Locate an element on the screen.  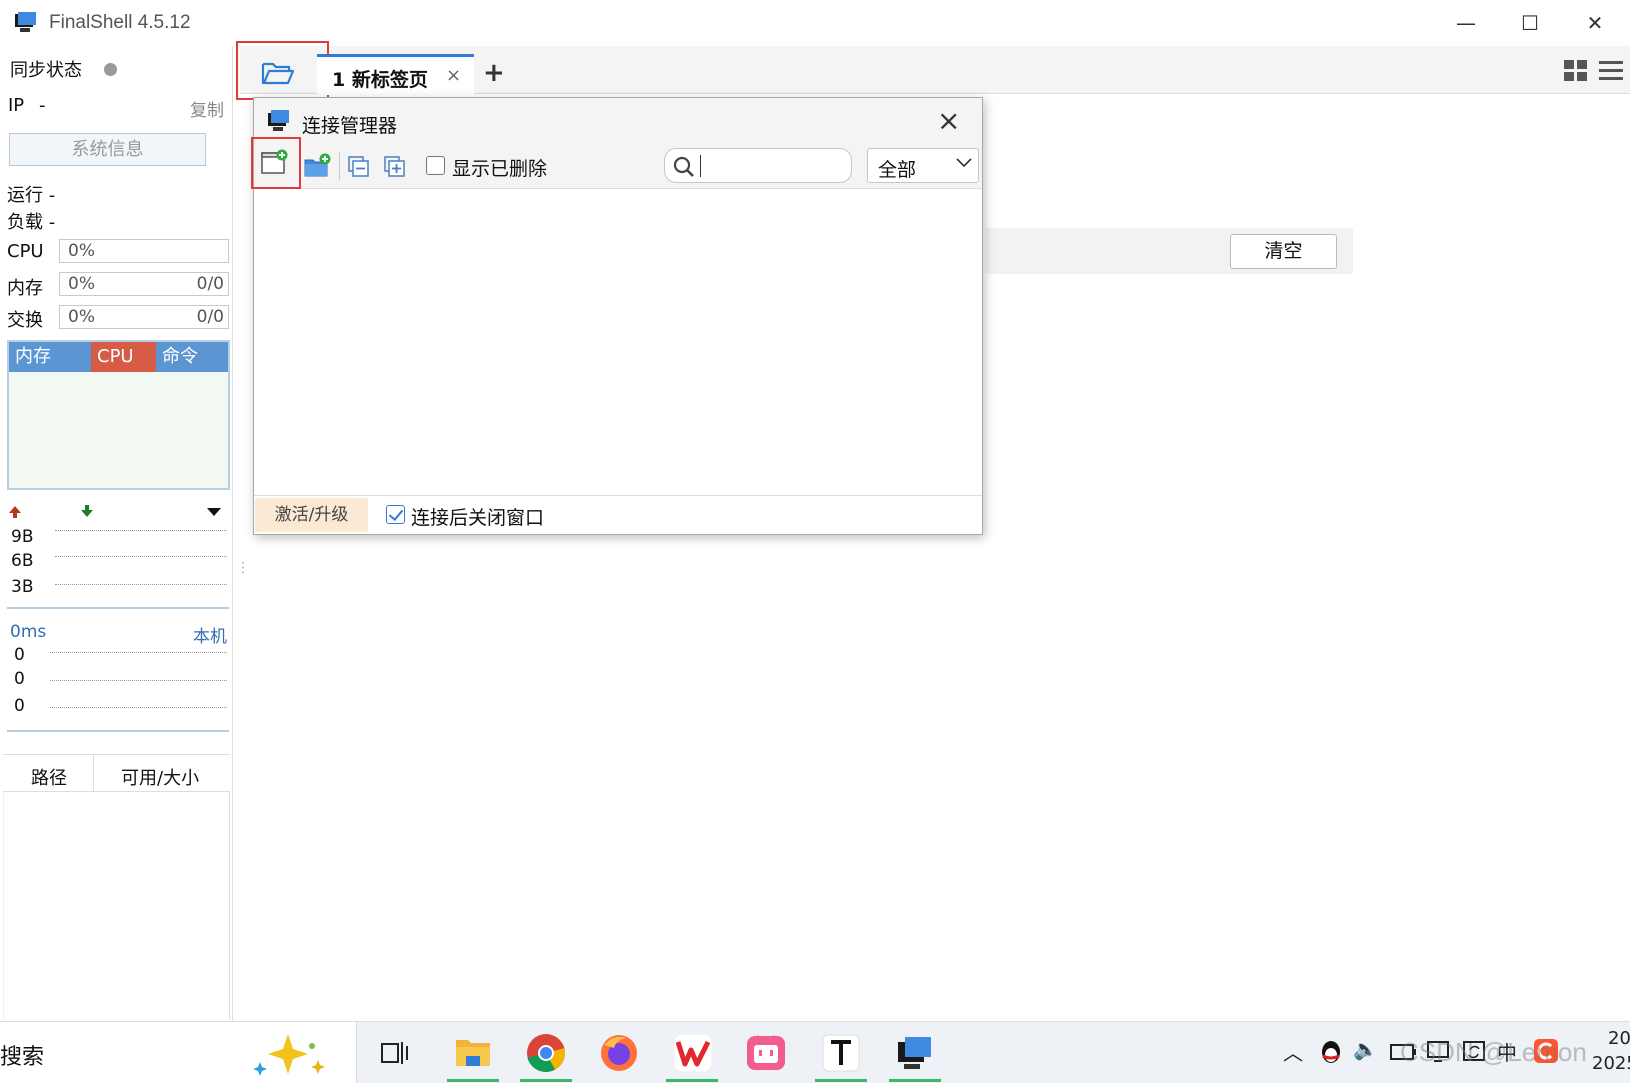
add-tab-button: + is located at coordinates (494, 73).